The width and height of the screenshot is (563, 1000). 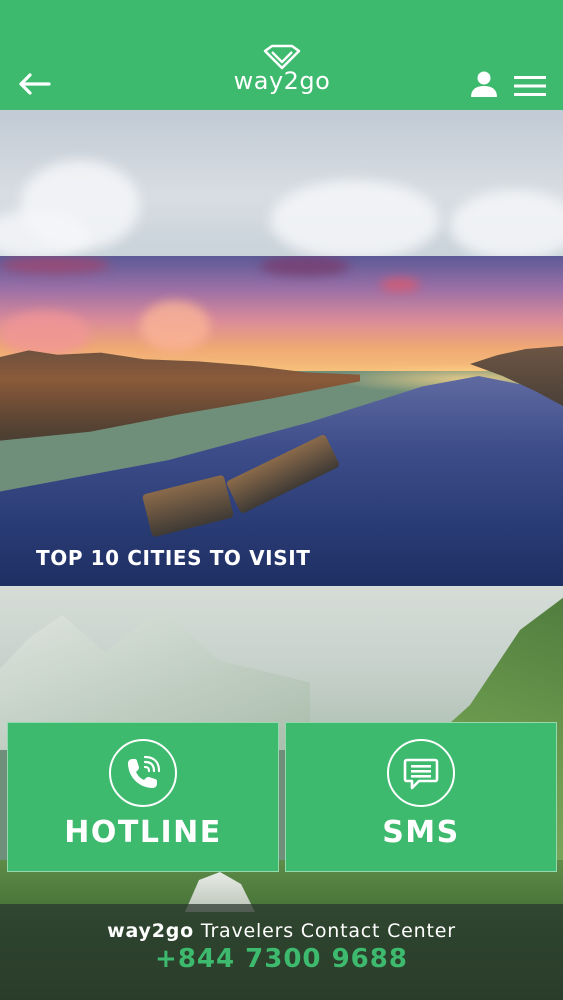 I want to click on footer-caption: way2go Travelers Contact Center, so click(x=281, y=931).